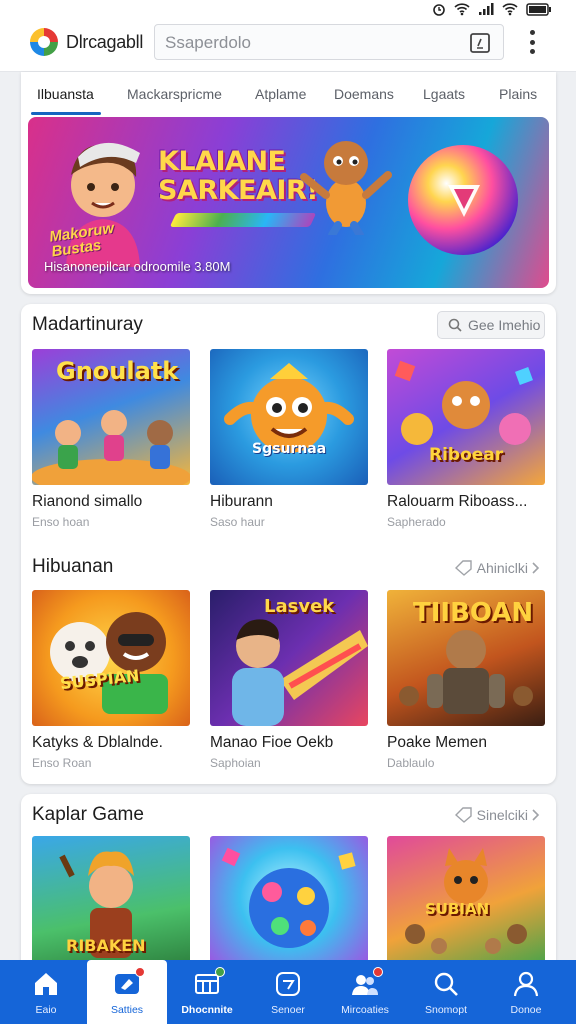 The height and width of the screenshot is (1024, 576). I want to click on game-card: SUSPIAN Katyks & Dblalnde. Enso Roan, so click(111, 680).